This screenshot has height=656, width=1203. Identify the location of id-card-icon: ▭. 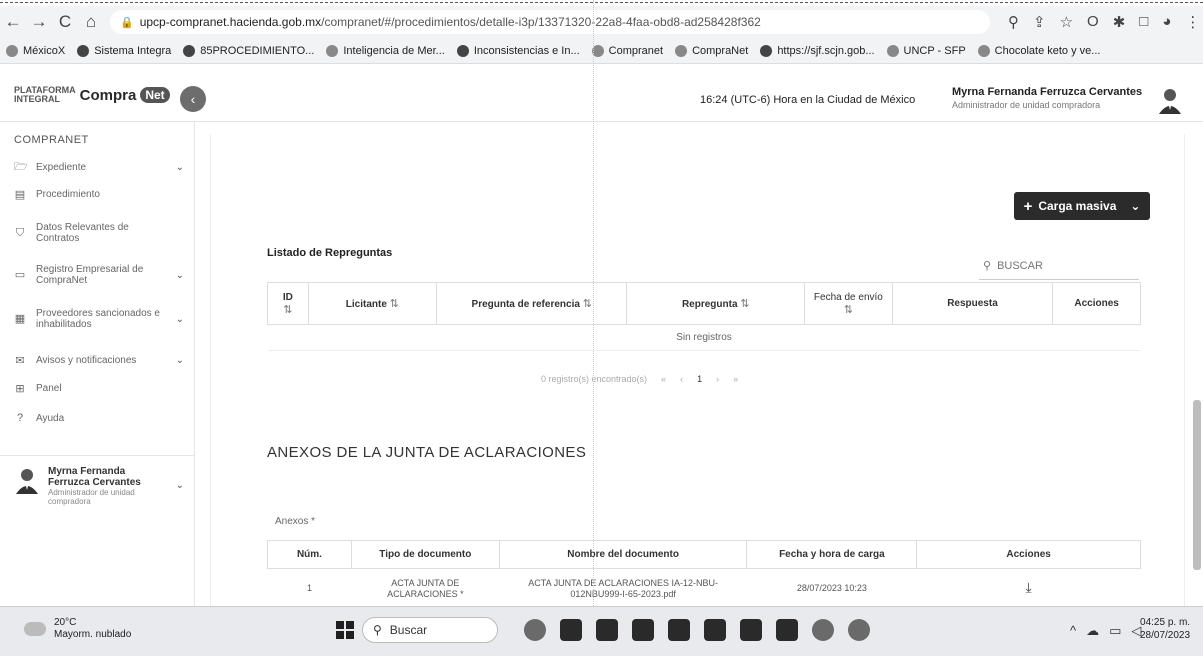
(20, 274).